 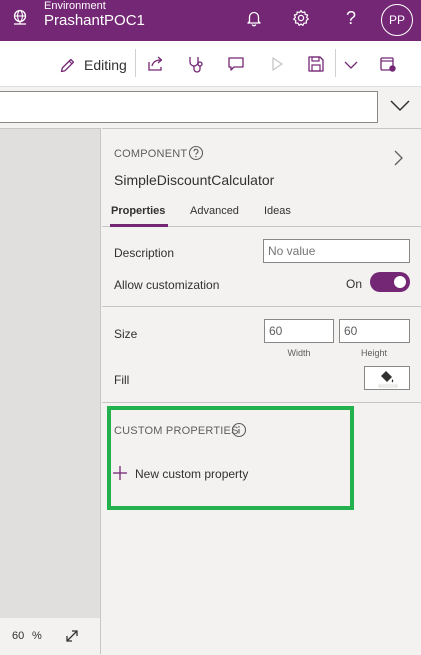 I want to click on formula-input, so click(x=189, y=107).